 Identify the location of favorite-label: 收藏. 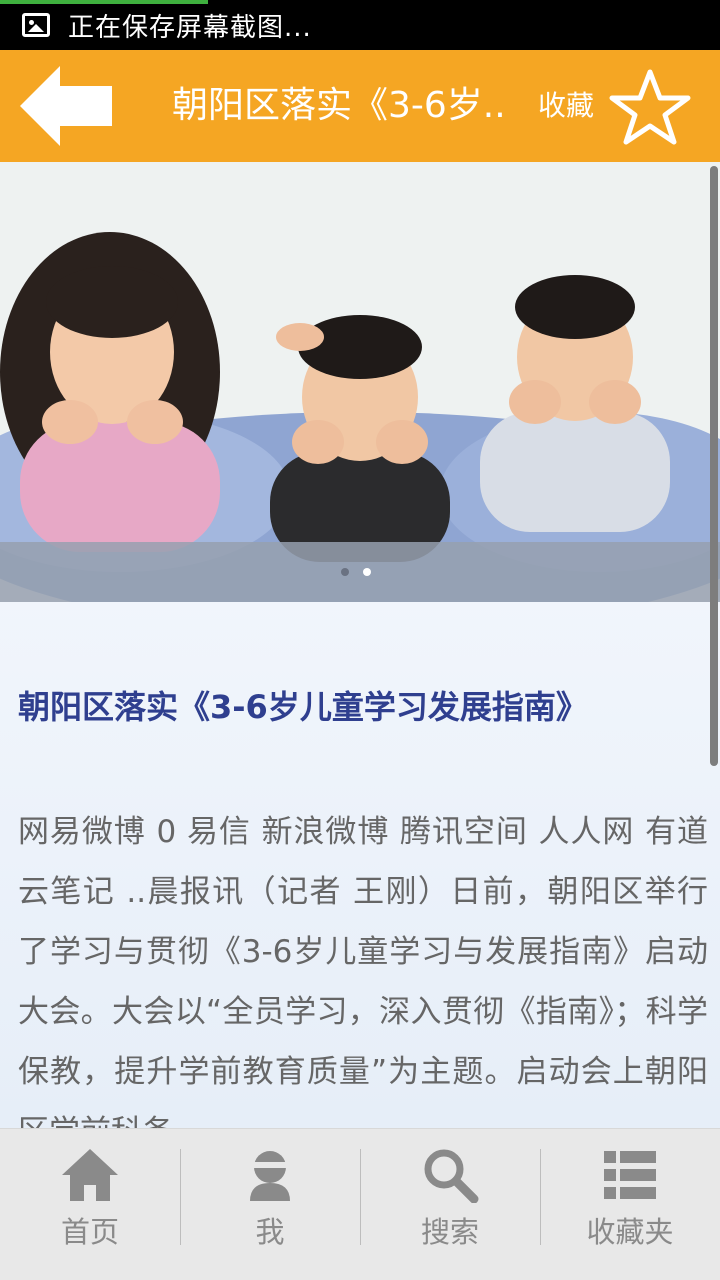
(566, 106).